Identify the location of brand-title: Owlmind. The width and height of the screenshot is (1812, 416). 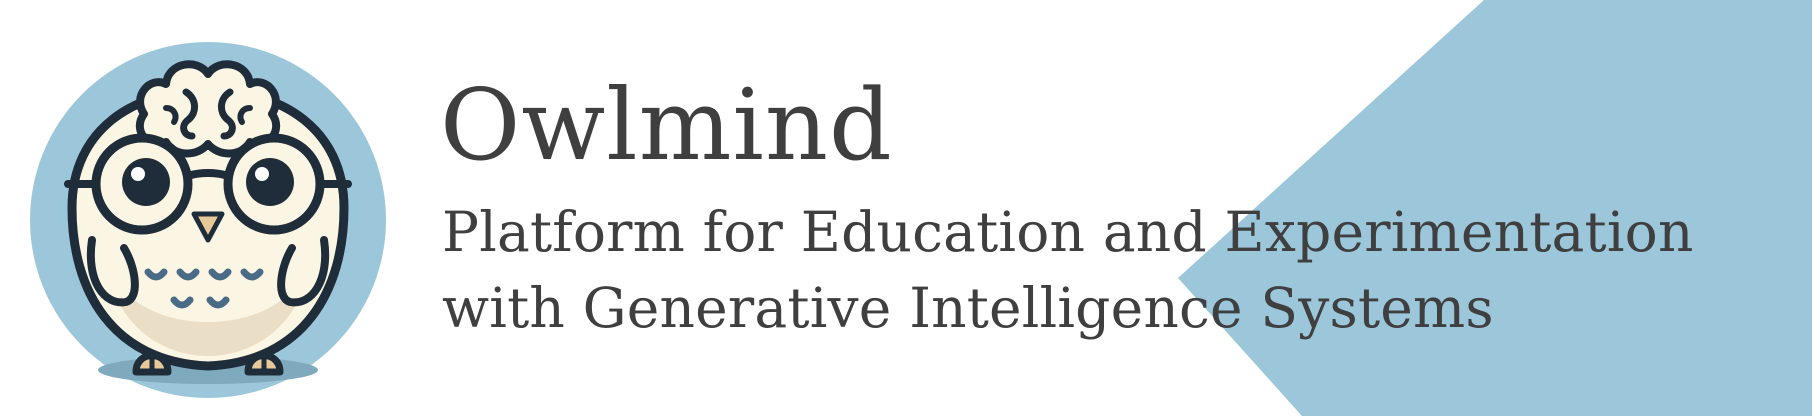
(666, 126).